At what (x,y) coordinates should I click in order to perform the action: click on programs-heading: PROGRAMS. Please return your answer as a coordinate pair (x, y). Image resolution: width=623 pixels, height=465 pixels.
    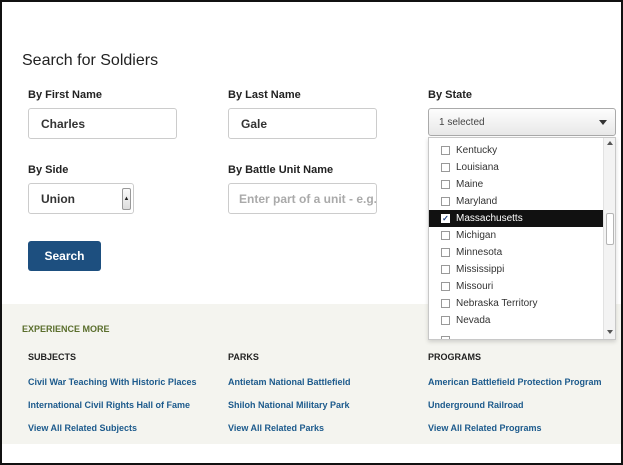
    Looking at the image, I should click on (455, 357).